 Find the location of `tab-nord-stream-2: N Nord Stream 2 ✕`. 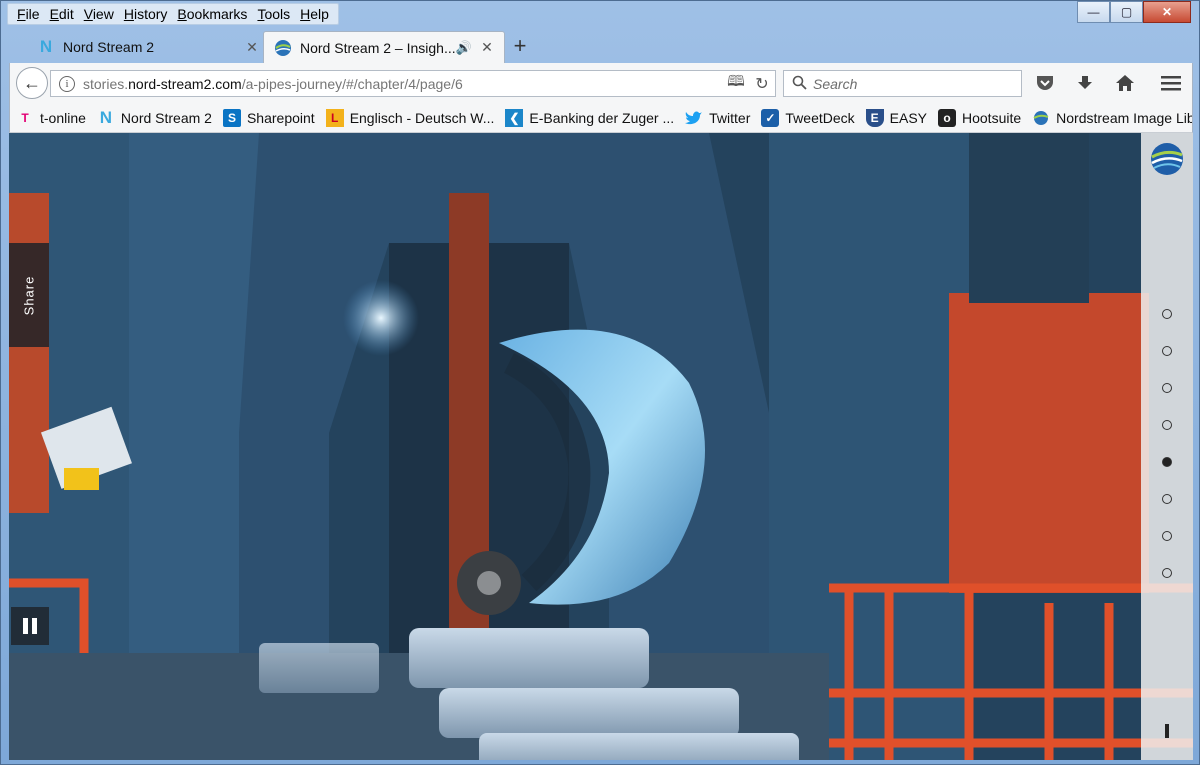

tab-nord-stream-2: N Nord Stream 2 ✕ is located at coordinates (148, 47).